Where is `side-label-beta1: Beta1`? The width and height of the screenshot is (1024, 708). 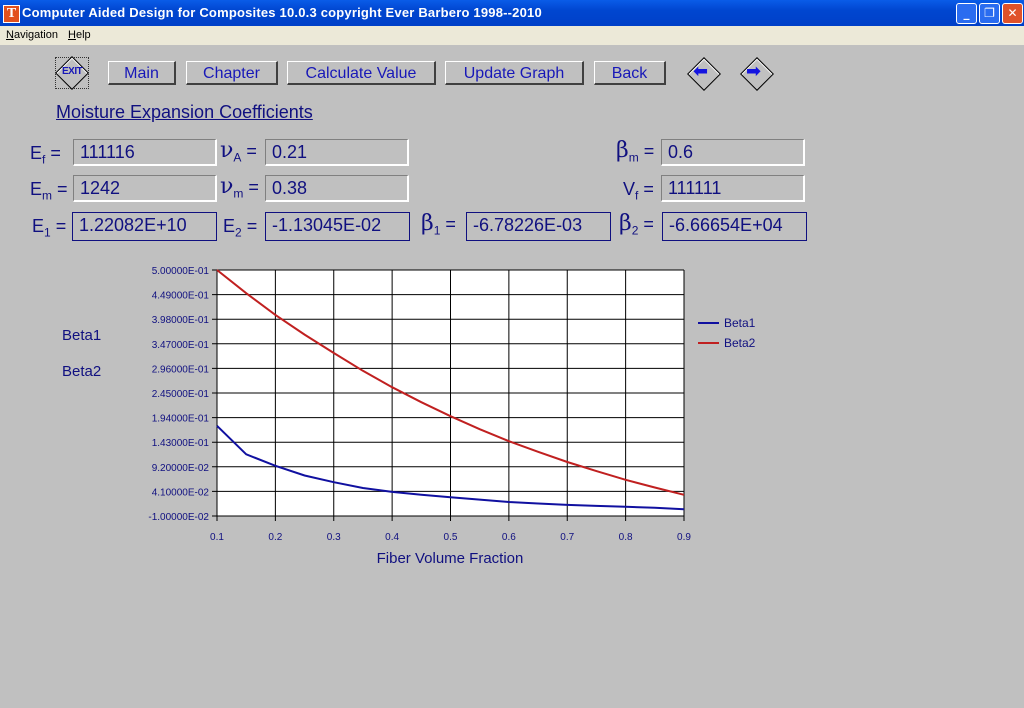 side-label-beta1: Beta1 is located at coordinates (82, 335).